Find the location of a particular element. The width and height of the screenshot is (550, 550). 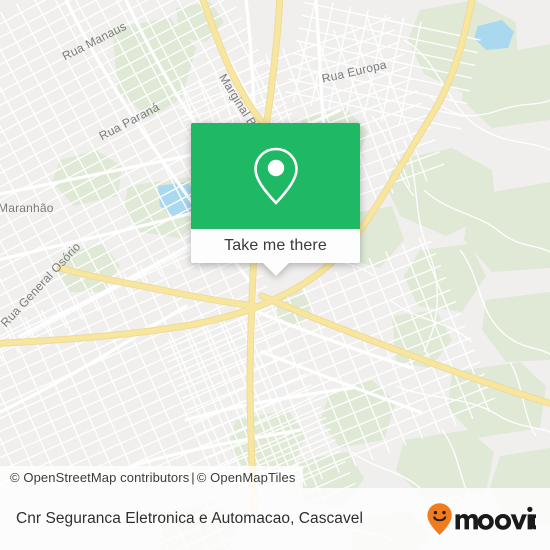

moovit-smiley-pin-logo-icon is located at coordinates (481, 519).